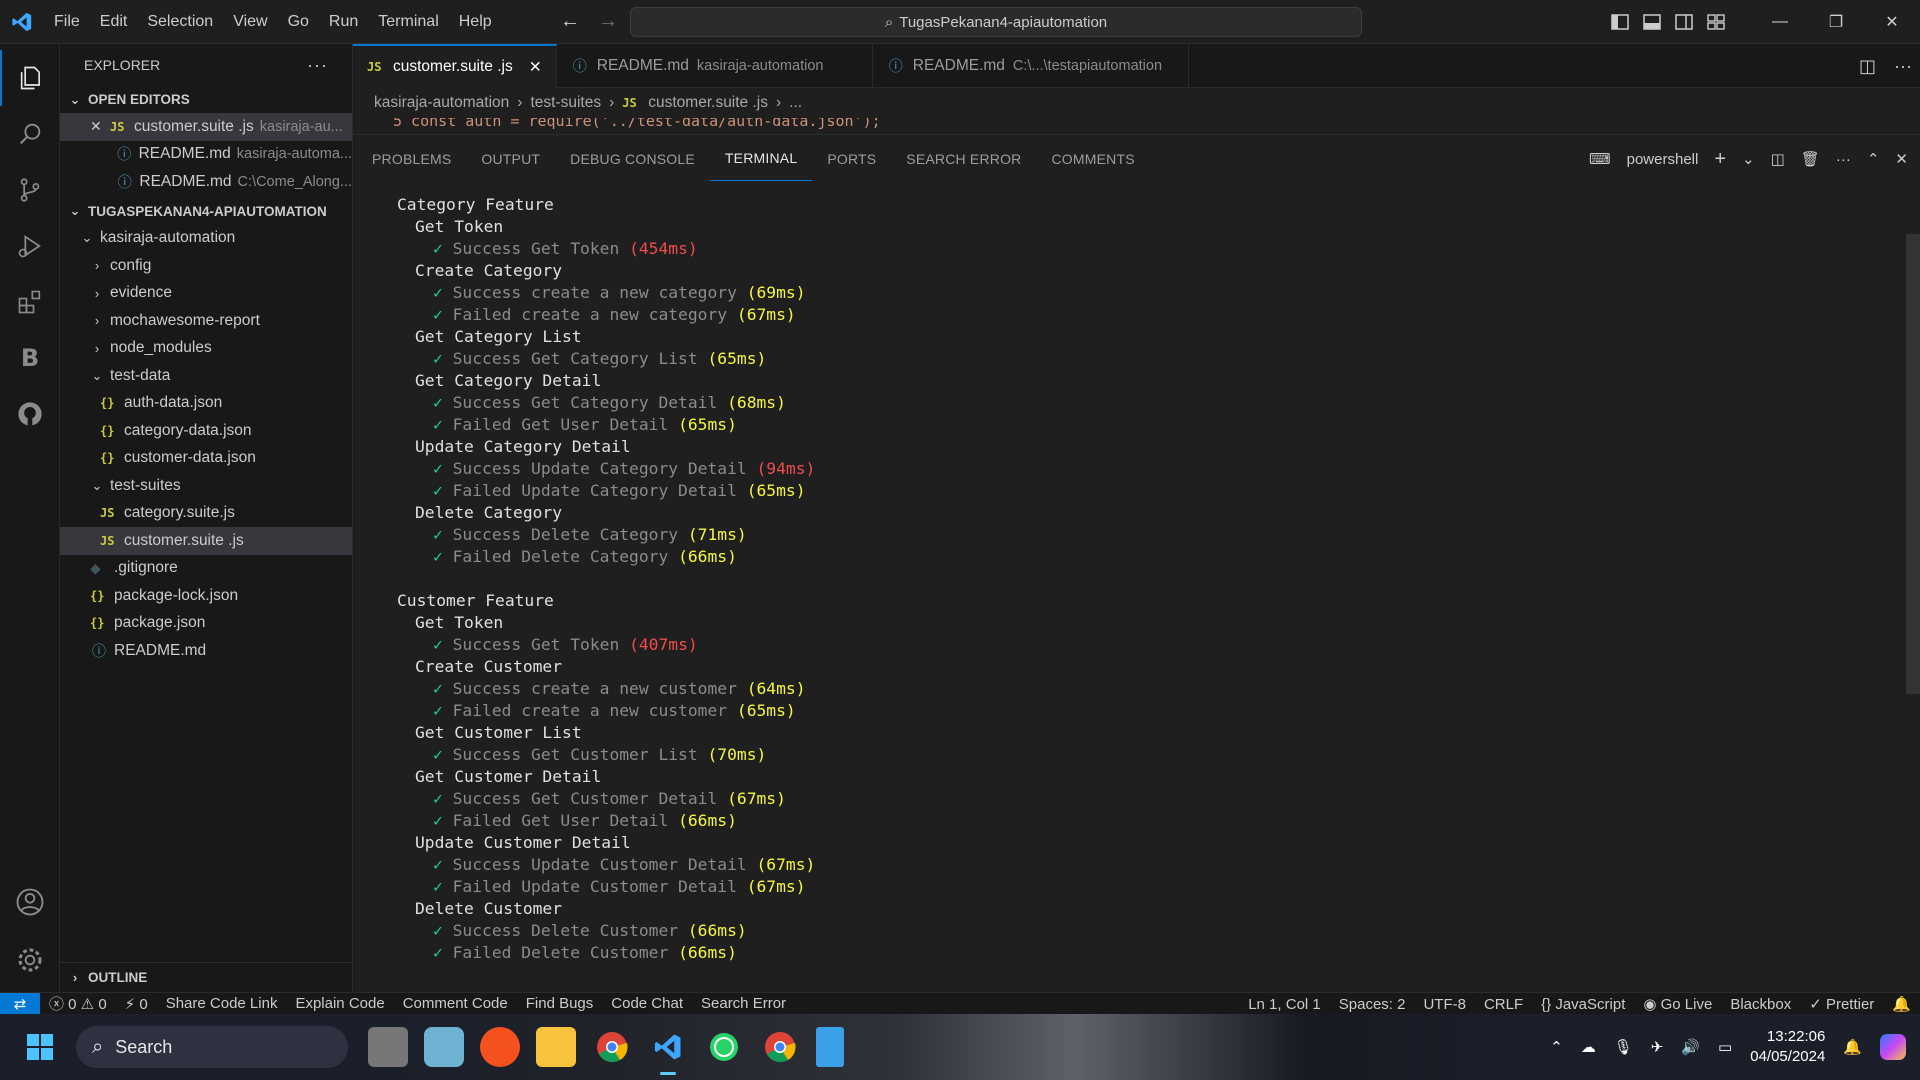 The height and width of the screenshot is (1080, 1920). What do you see at coordinates (632, 159) in the screenshot?
I see `tab-debug-console: DEBUG CONSOLE` at bounding box center [632, 159].